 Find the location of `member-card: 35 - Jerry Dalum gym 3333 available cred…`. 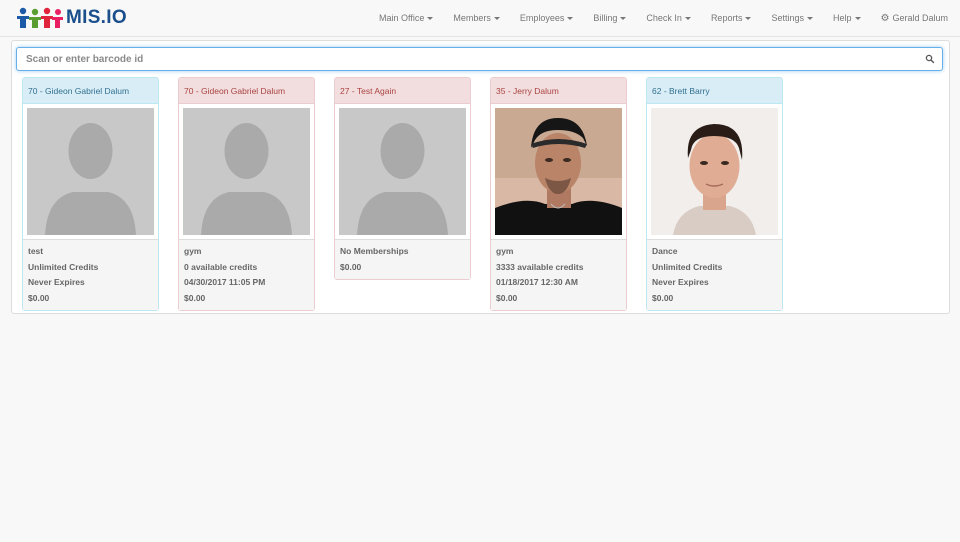

member-card: 35 - Jerry Dalum gym 3333 available cred… is located at coordinates (558, 194).